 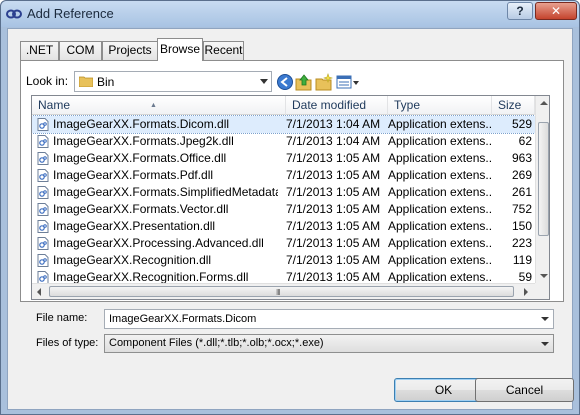 What do you see at coordinates (513, 105) in the screenshot?
I see `column-size: Size` at bounding box center [513, 105].